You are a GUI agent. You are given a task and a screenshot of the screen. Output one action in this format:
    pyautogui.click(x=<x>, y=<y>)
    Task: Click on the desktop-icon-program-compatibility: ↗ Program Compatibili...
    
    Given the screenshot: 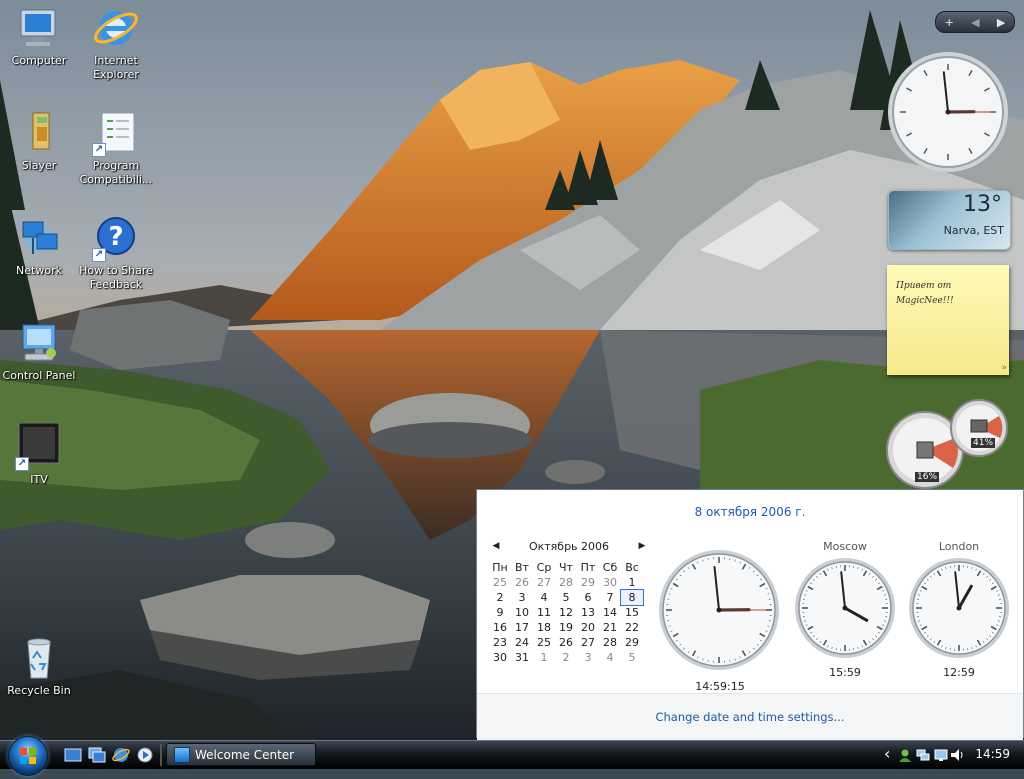 What is the action you would take?
    pyautogui.click(x=116, y=148)
    